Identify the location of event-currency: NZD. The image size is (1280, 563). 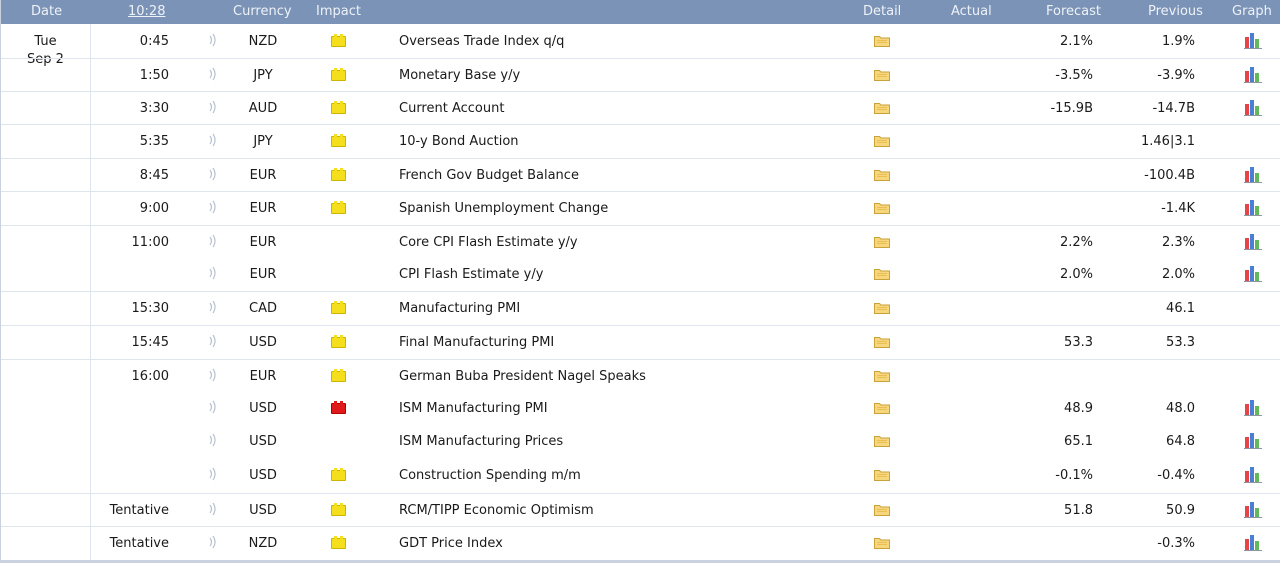
(263, 41).